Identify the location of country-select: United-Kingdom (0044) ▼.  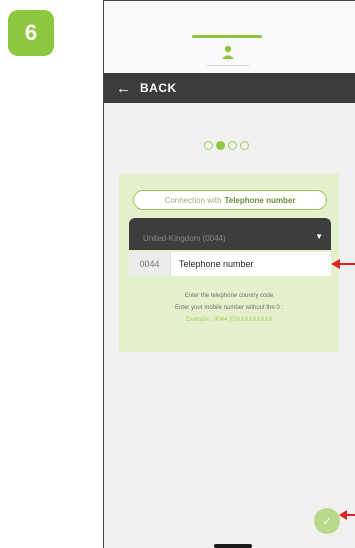
(230, 234).